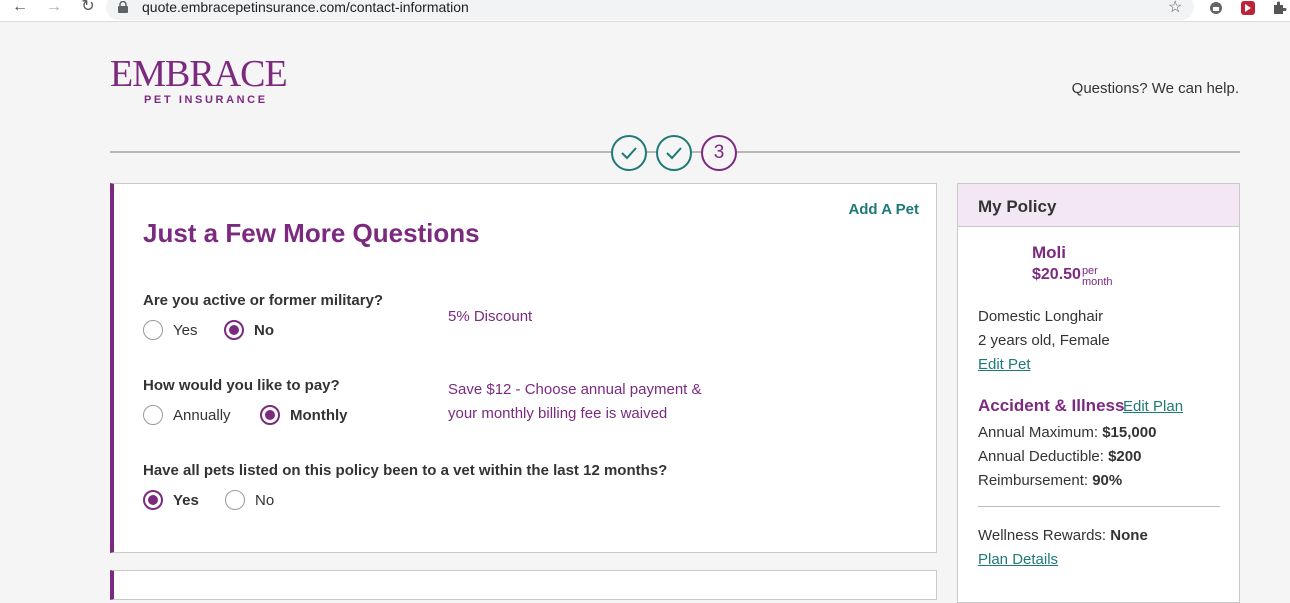  Describe the element at coordinates (206, 100) in the screenshot. I see `logo-subtitle: PET INSURANCE` at that location.